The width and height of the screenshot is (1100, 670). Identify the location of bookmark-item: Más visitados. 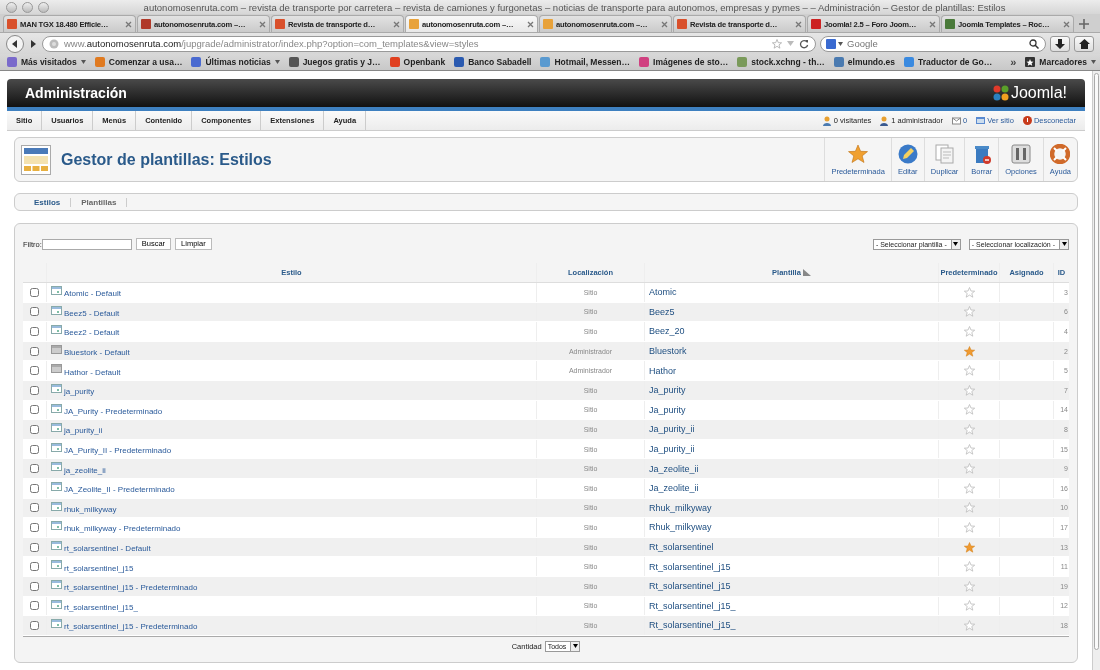
(46, 62).